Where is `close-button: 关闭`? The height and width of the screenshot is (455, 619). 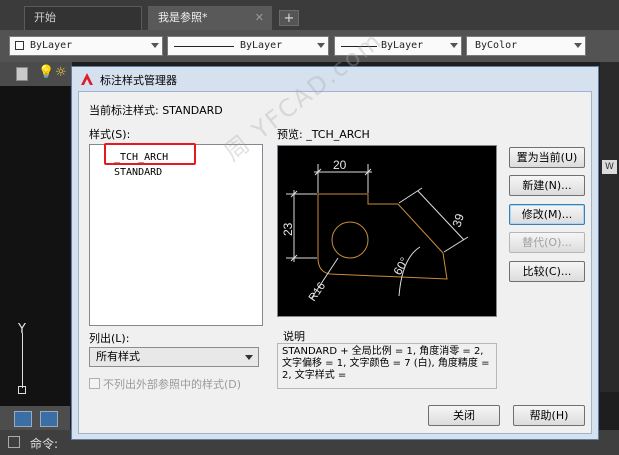
close-button: 关闭 is located at coordinates (464, 415).